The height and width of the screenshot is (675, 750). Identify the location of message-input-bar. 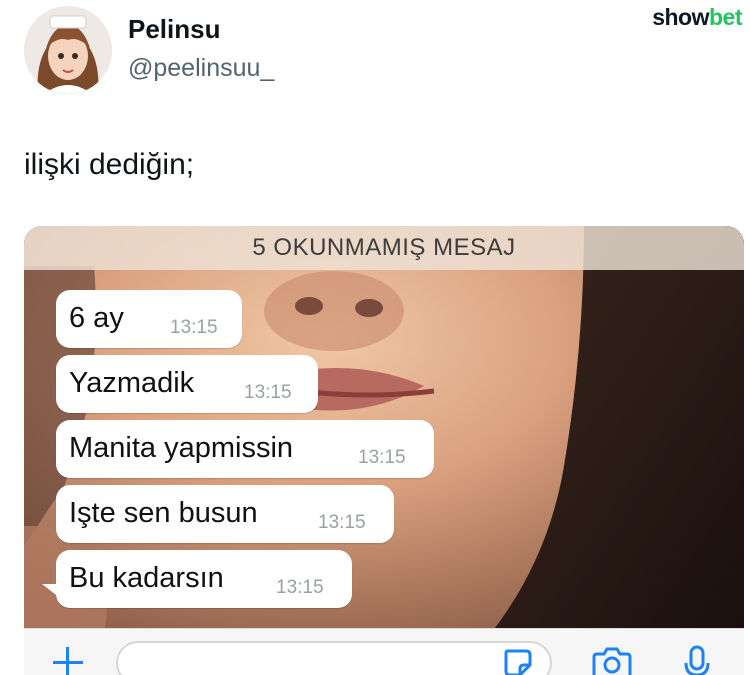
(384, 651).